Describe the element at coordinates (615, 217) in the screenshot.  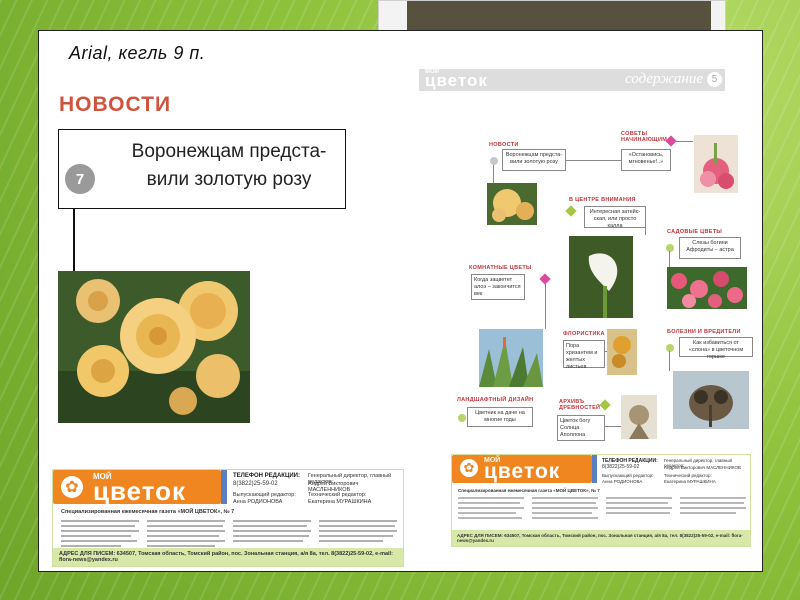
I see `toc-focus-item: Интересная затейс-ская, или просто калла` at that location.